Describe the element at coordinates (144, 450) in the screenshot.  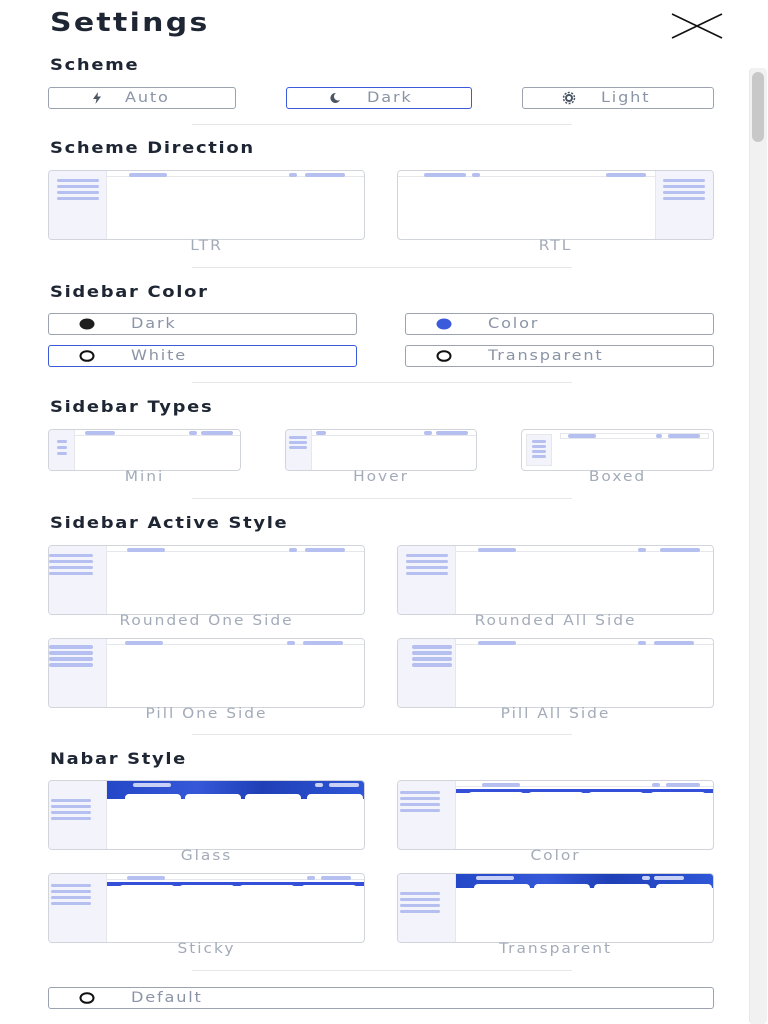
I see `sidebar-type-mini-option` at that location.